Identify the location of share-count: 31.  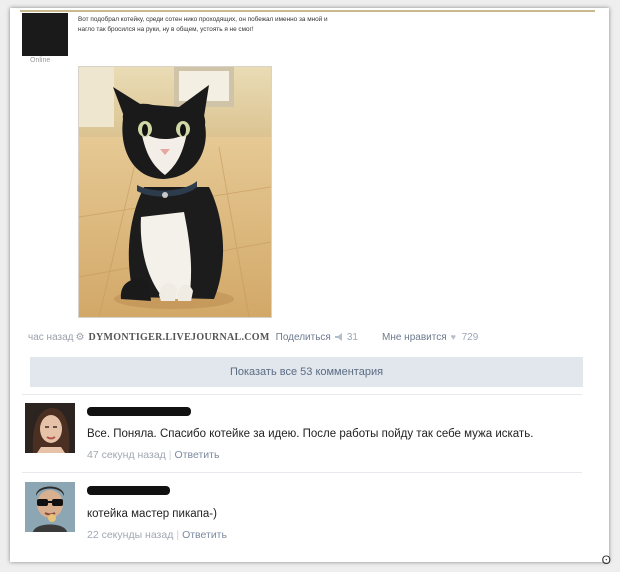
(352, 337).